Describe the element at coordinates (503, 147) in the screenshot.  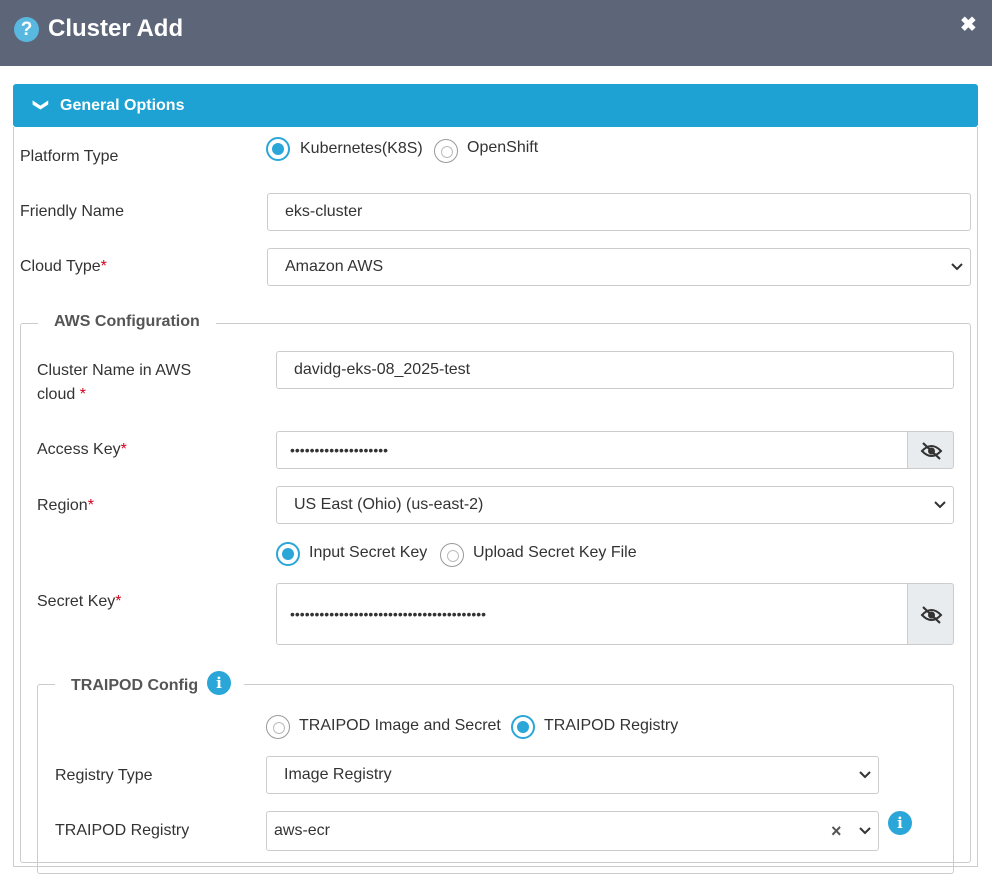
I see `radio-openshift-label: OpenShift` at that location.